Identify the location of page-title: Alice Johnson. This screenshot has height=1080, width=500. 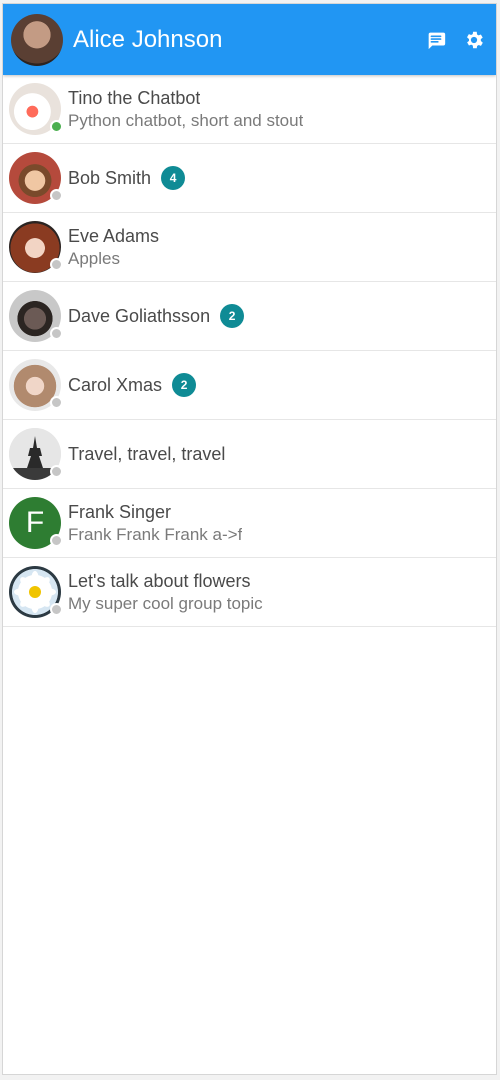
(148, 39).